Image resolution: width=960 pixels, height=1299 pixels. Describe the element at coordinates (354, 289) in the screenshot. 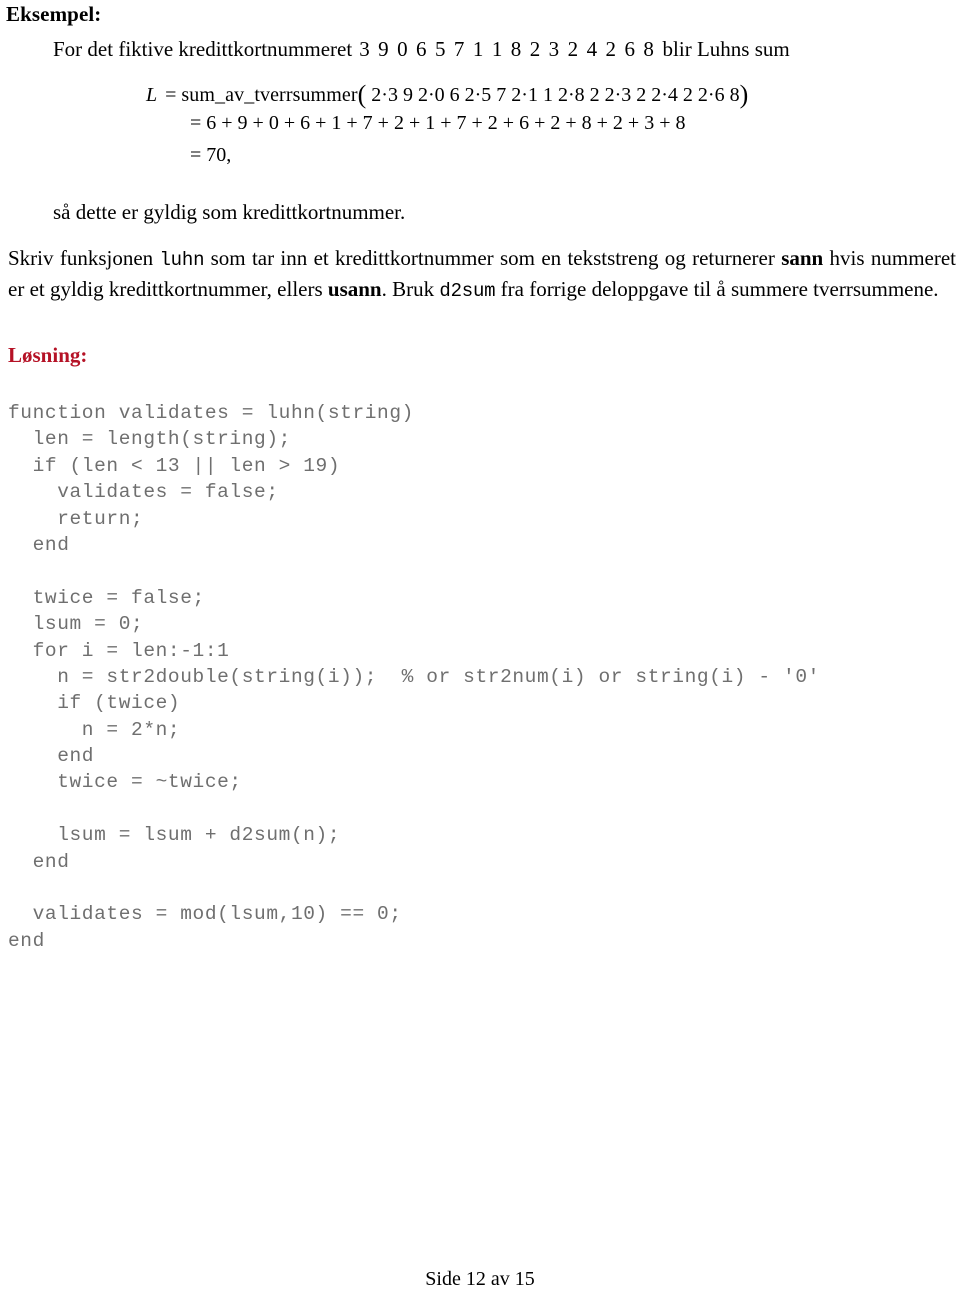

I see `emphasis-usann: usann` at that location.